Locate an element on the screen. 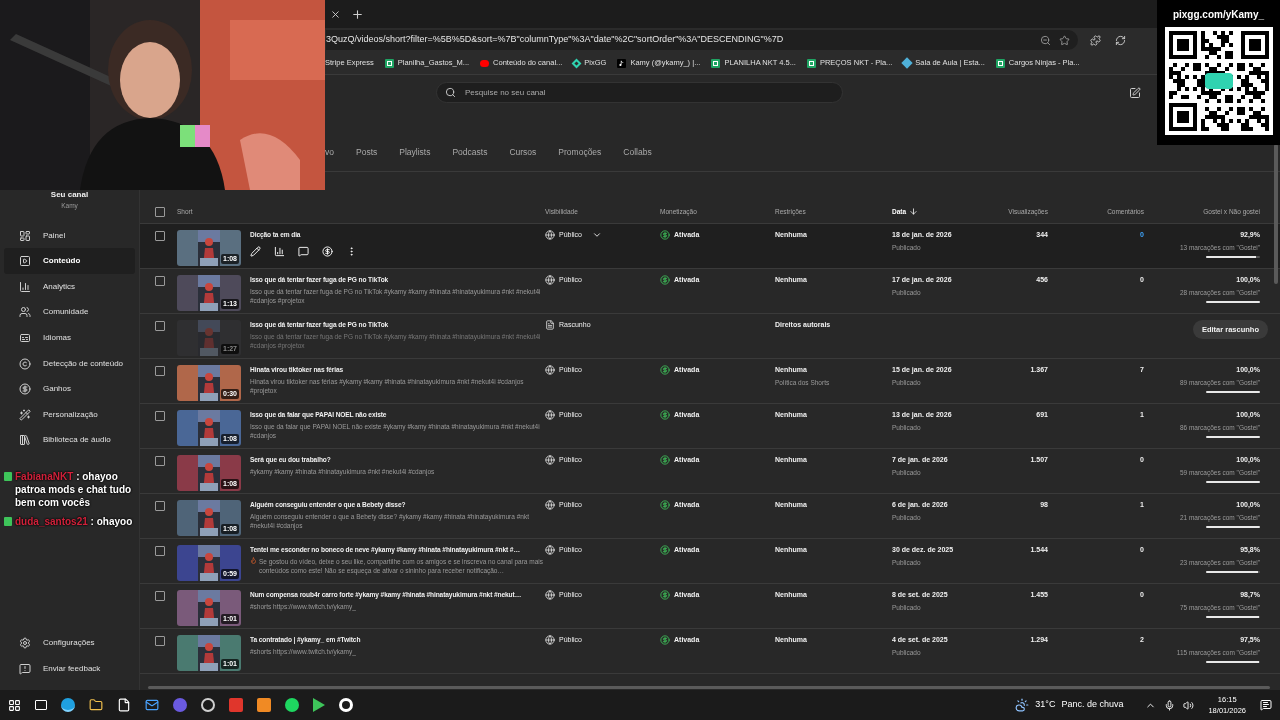 The width and height of the screenshot is (1280, 720). dashboard-icon is located at coordinates (25, 235).